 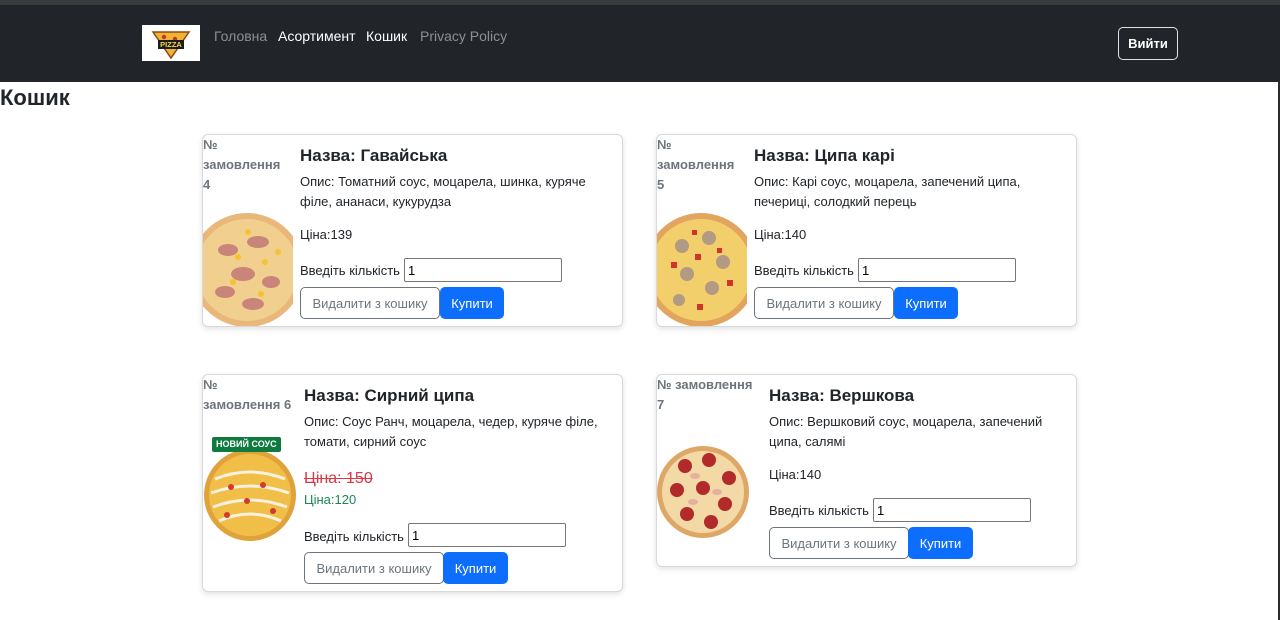 I want to click on logo: PIZZA, so click(x=171, y=43).